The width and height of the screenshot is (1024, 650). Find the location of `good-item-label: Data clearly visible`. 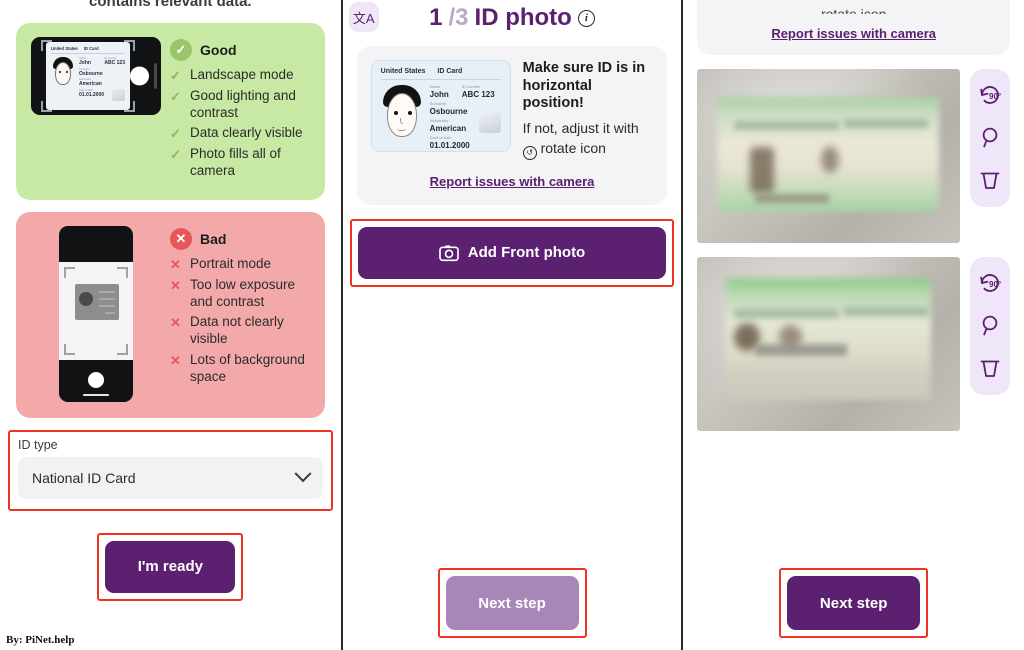

good-item-label: Data clearly visible is located at coordinates (246, 133).